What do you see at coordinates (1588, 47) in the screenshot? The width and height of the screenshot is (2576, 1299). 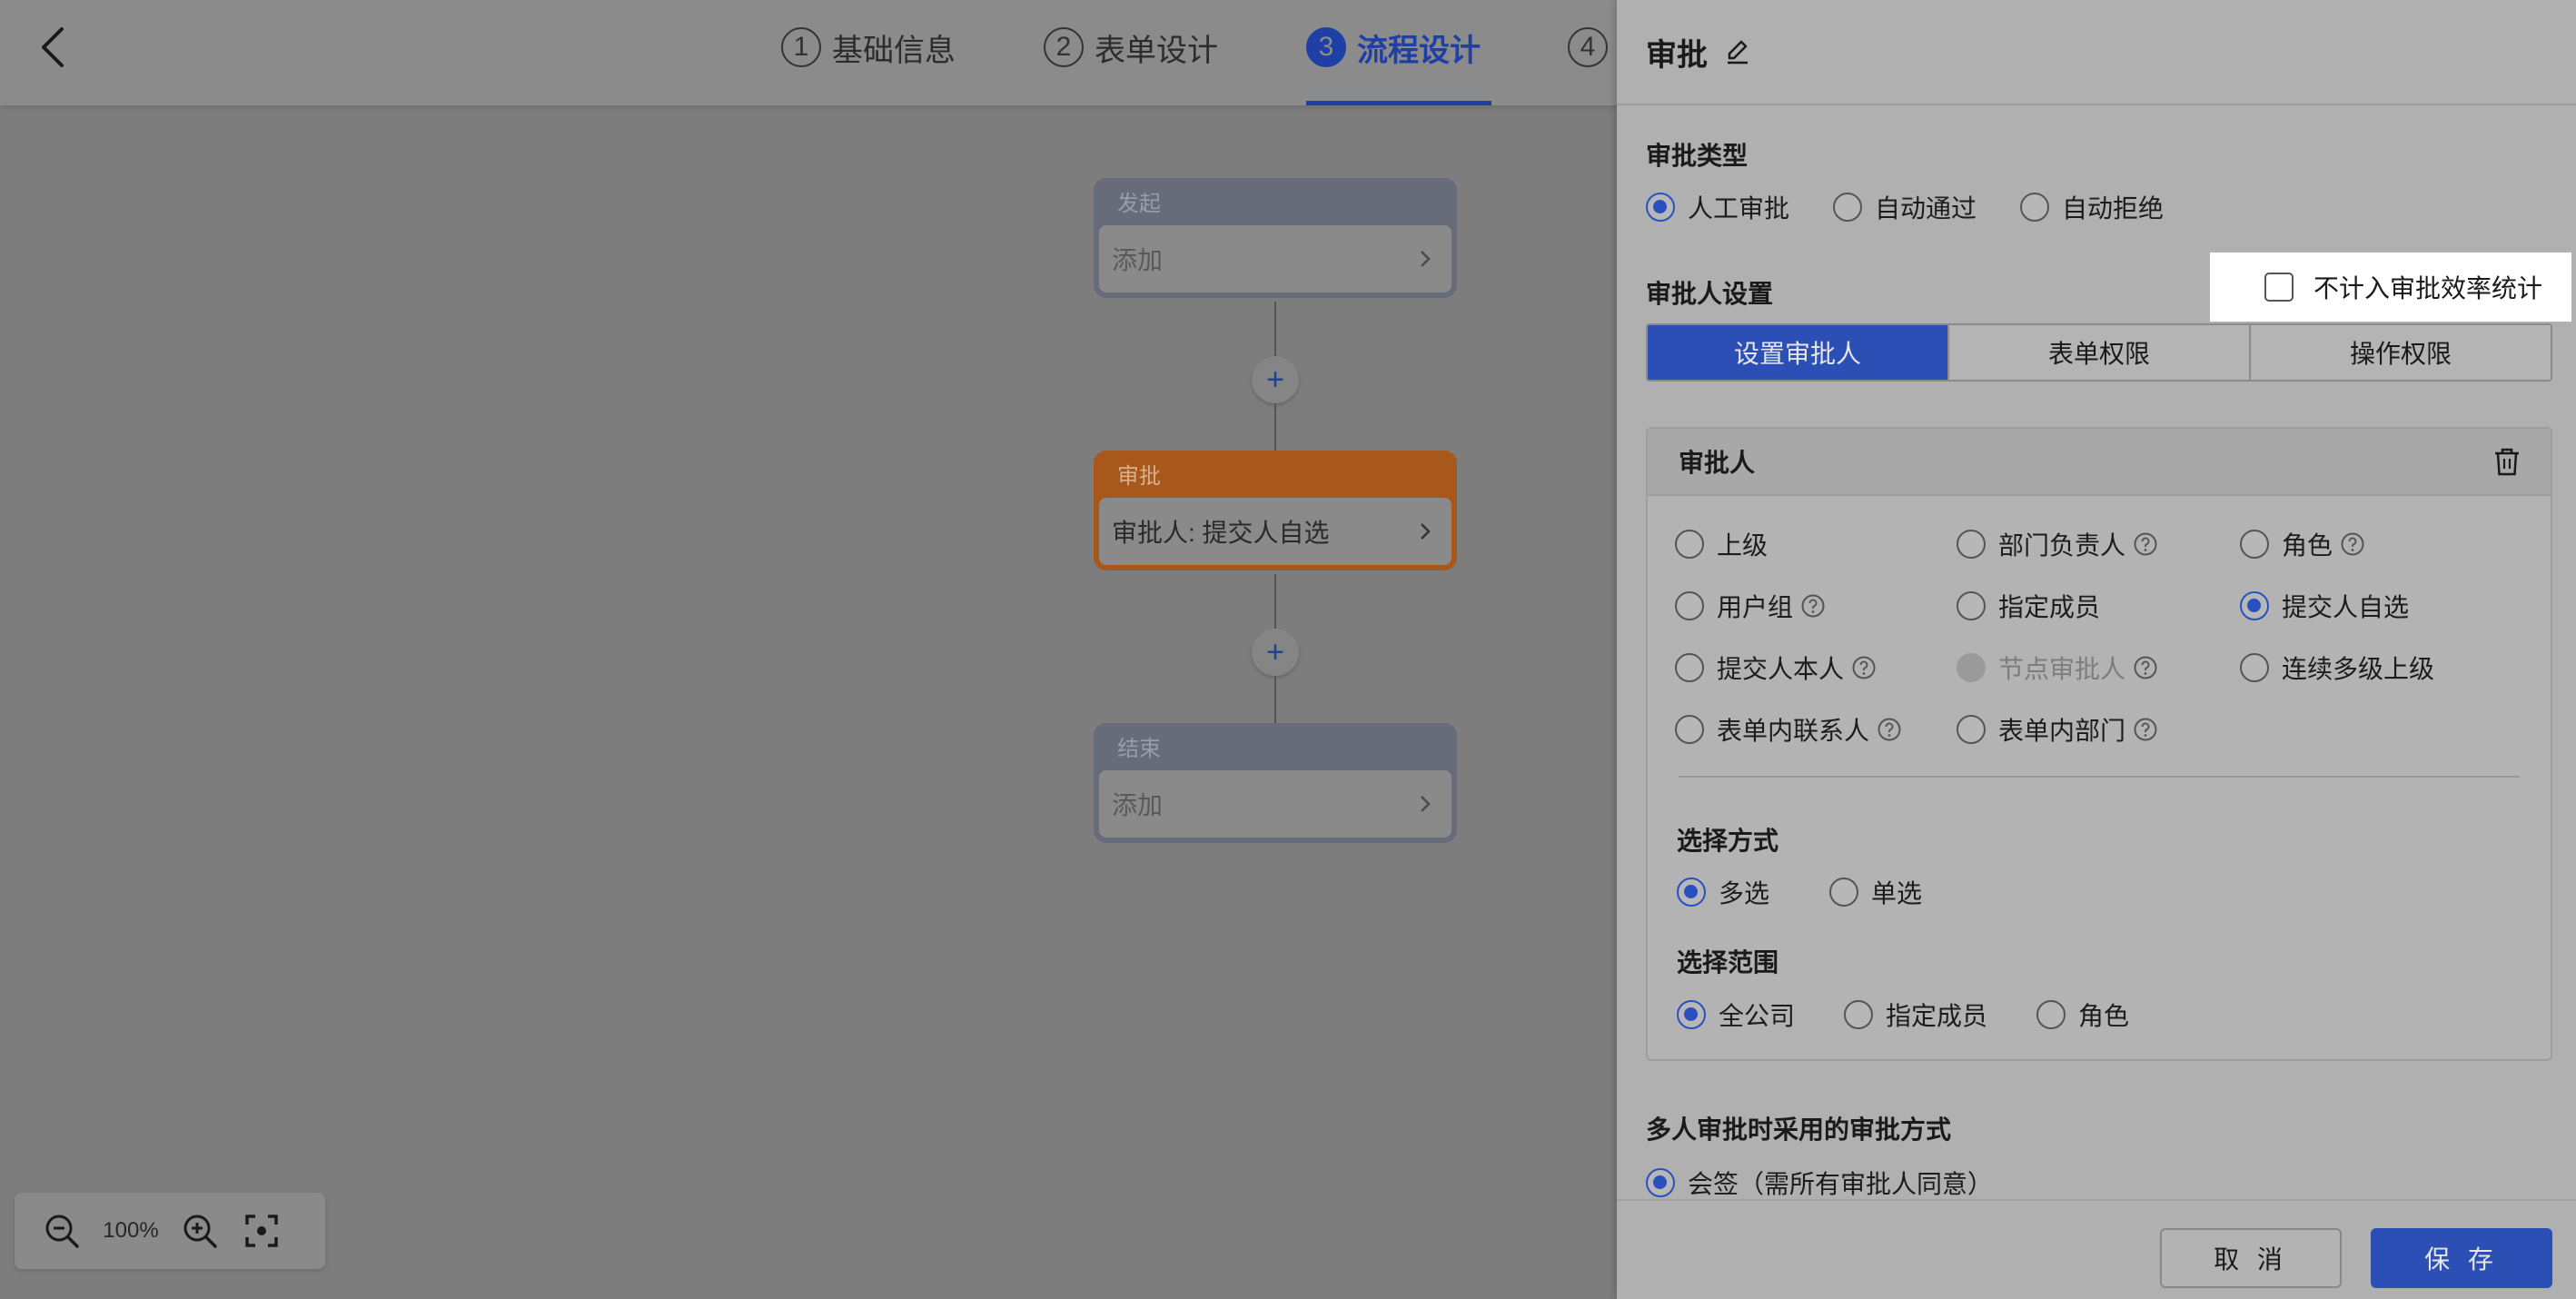 I see `step-number: 4` at bounding box center [1588, 47].